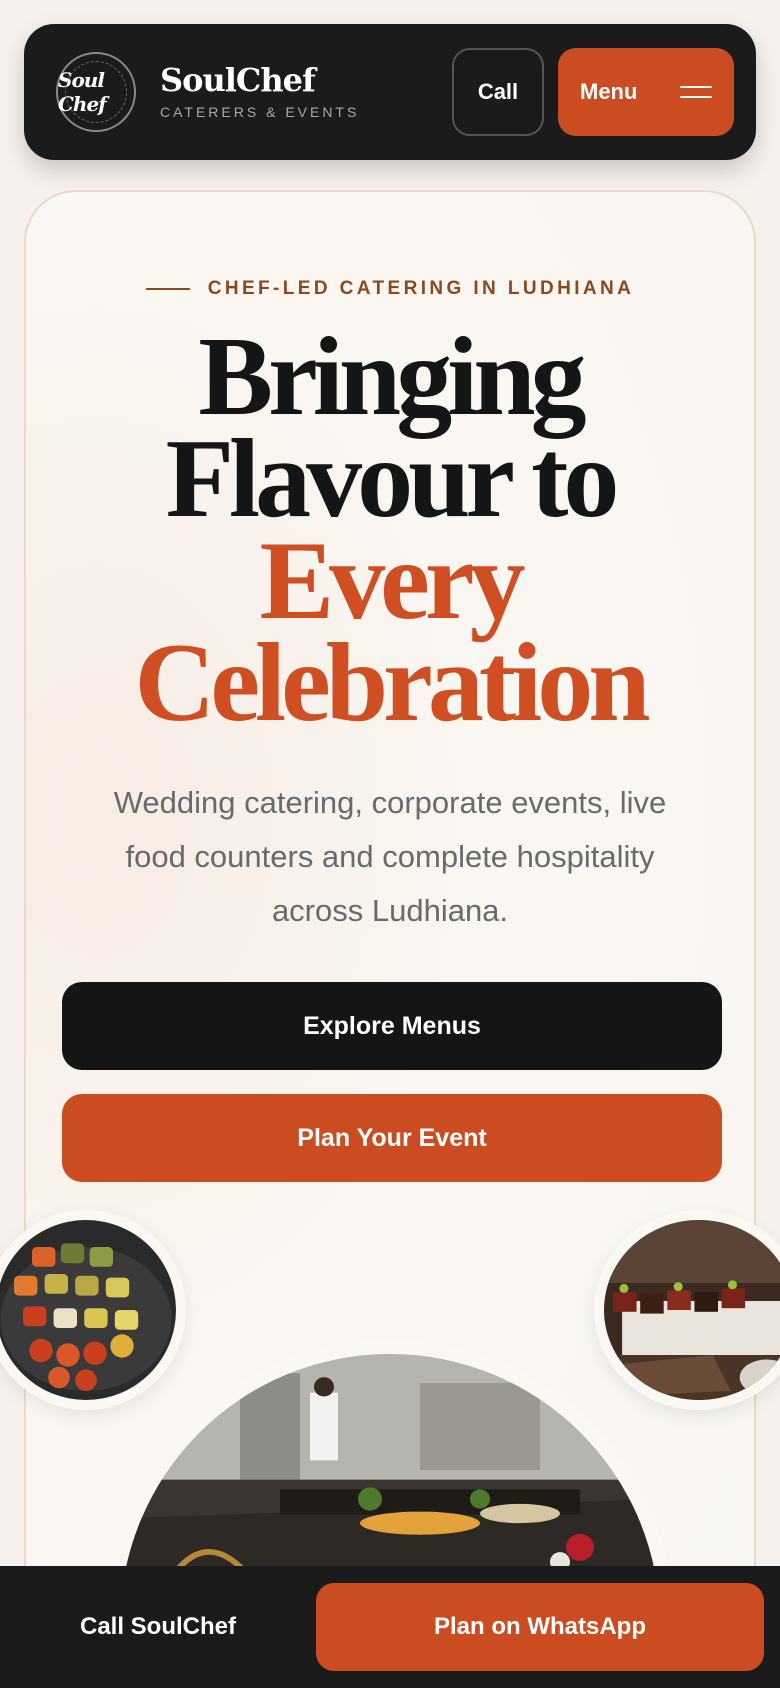 Image resolution: width=780 pixels, height=1688 pixels. What do you see at coordinates (392, 1138) in the screenshot?
I see `plan-event-button: Plan Your Event` at bounding box center [392, 1138].